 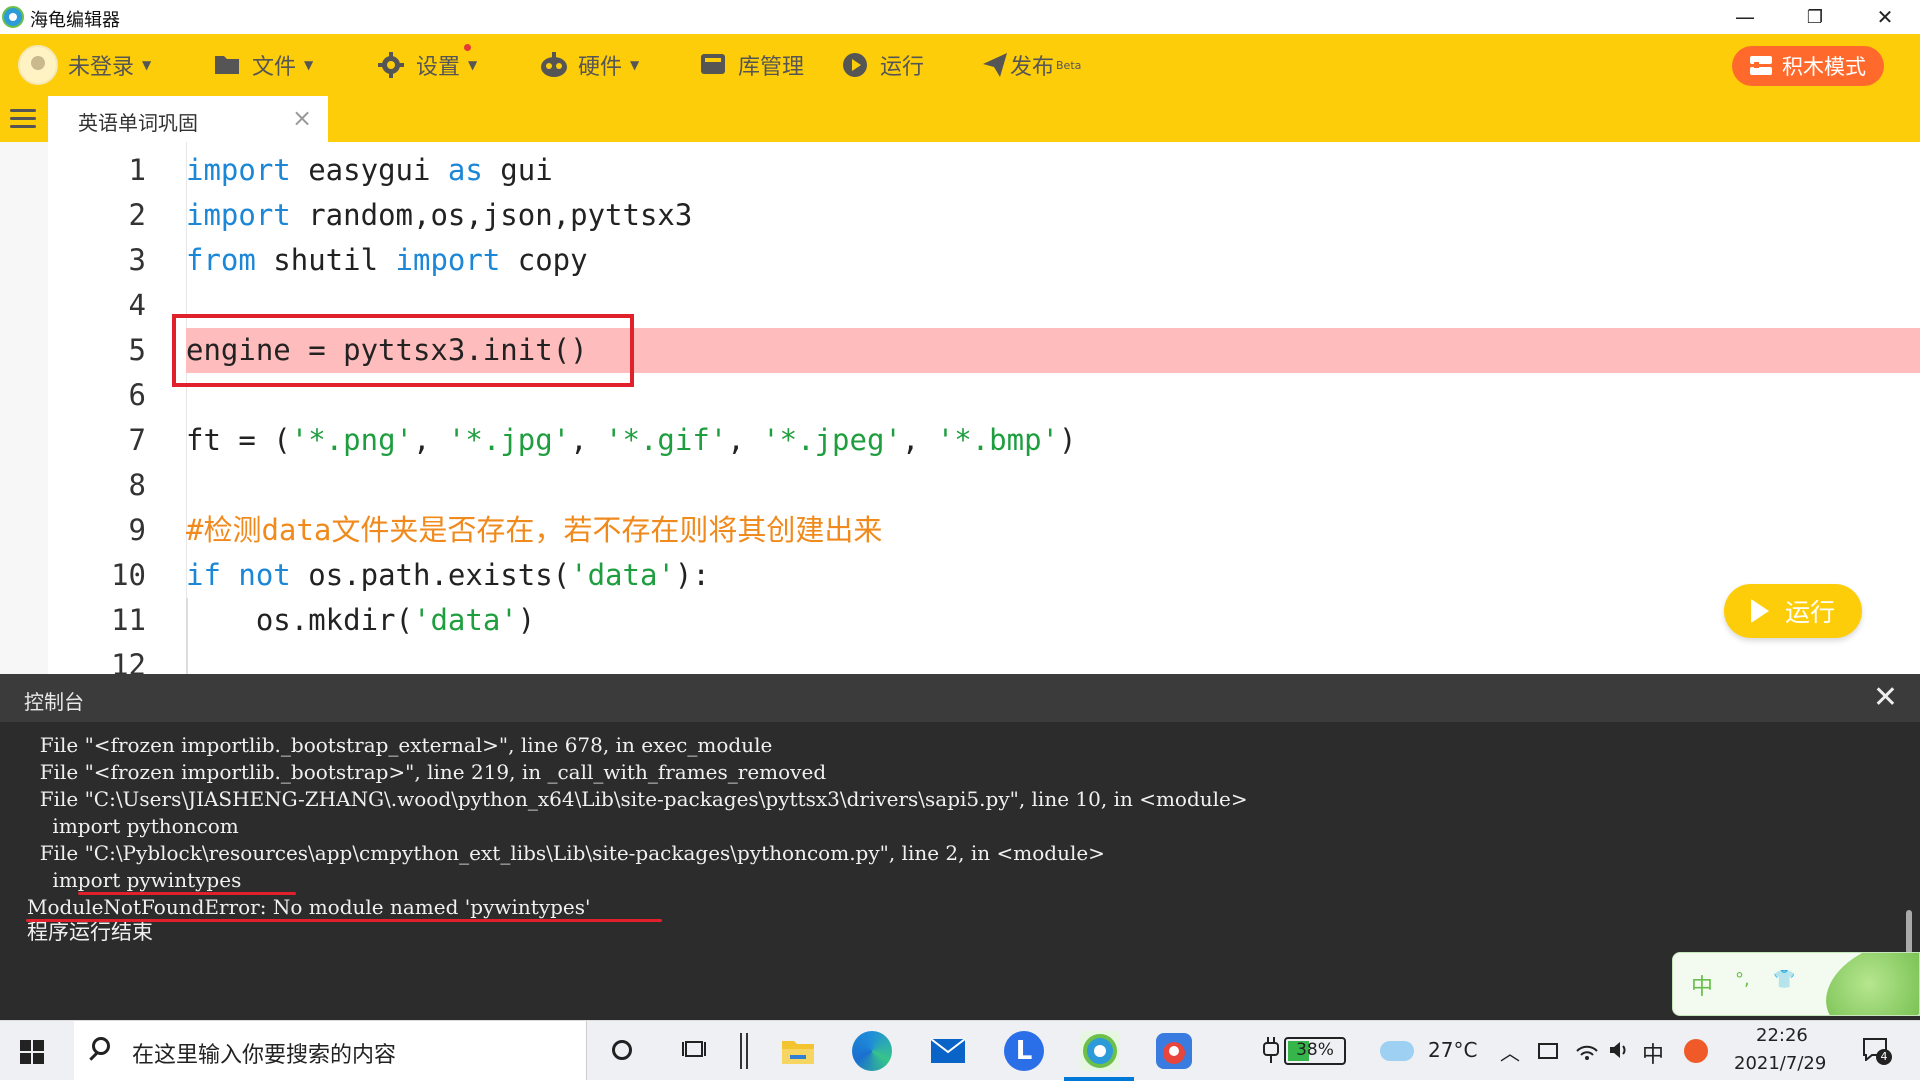 What do you see at coordinates (137, 260) in the screenshot?
I see `line-number: 3` at bounding box center [137, 260].